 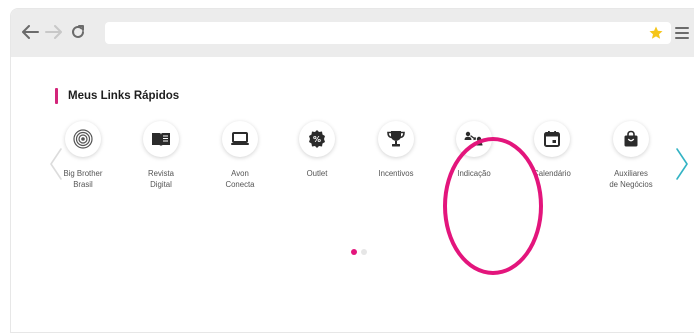 I want to click on calendar-icon, so click(x=552, y=139).